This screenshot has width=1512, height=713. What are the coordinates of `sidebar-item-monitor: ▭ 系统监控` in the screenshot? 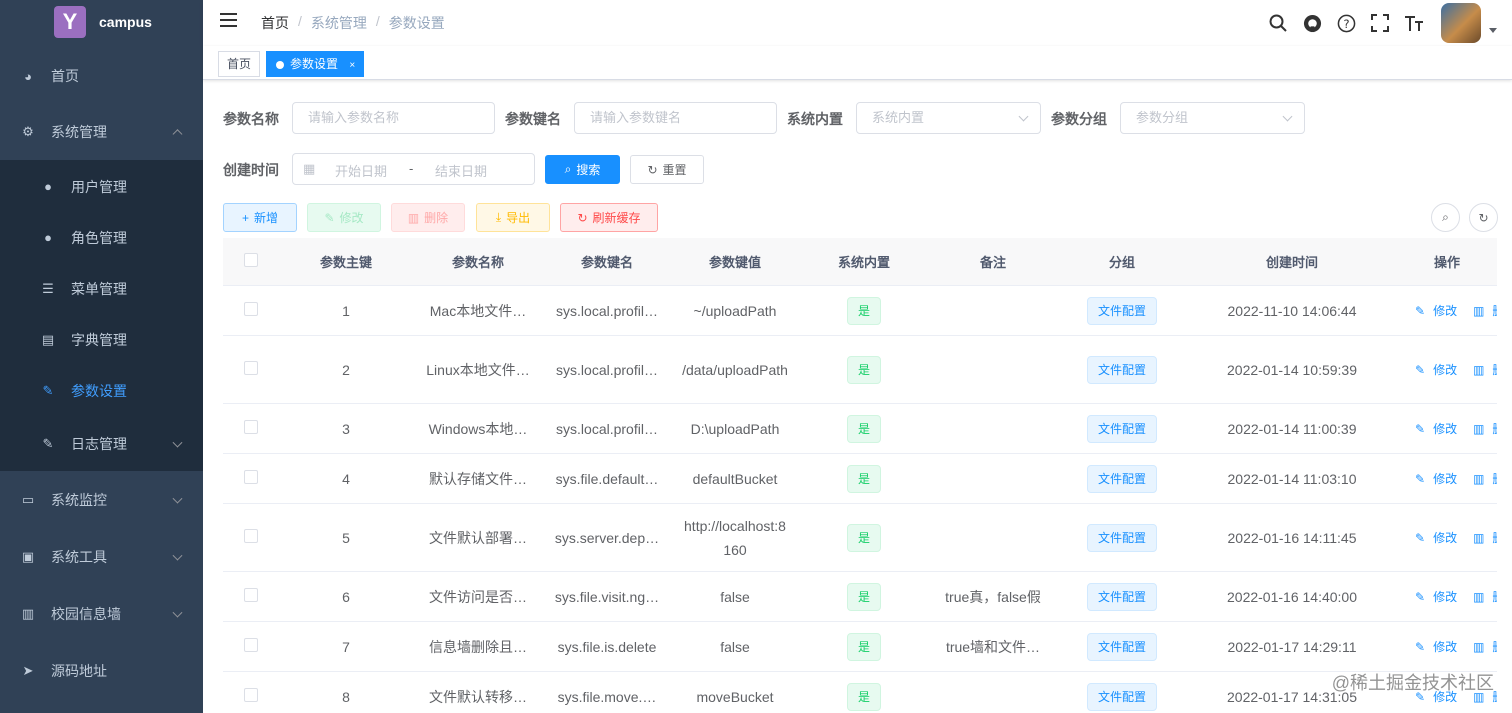 It's located at (101, 500).